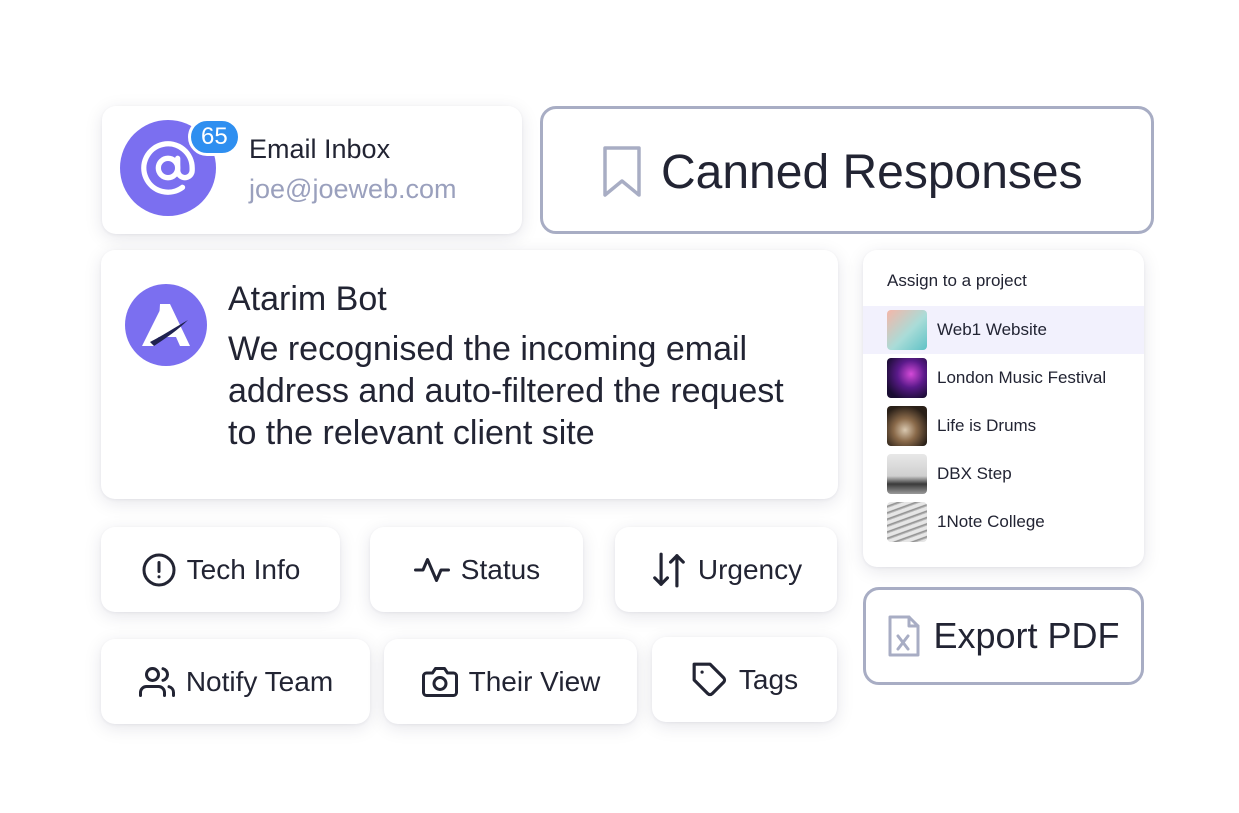 The width and height of the screenshot is (1239, 813). I want to click on email-inbox-card: 65 Email Inbox joe@joeweb.com, so click(312, 170).